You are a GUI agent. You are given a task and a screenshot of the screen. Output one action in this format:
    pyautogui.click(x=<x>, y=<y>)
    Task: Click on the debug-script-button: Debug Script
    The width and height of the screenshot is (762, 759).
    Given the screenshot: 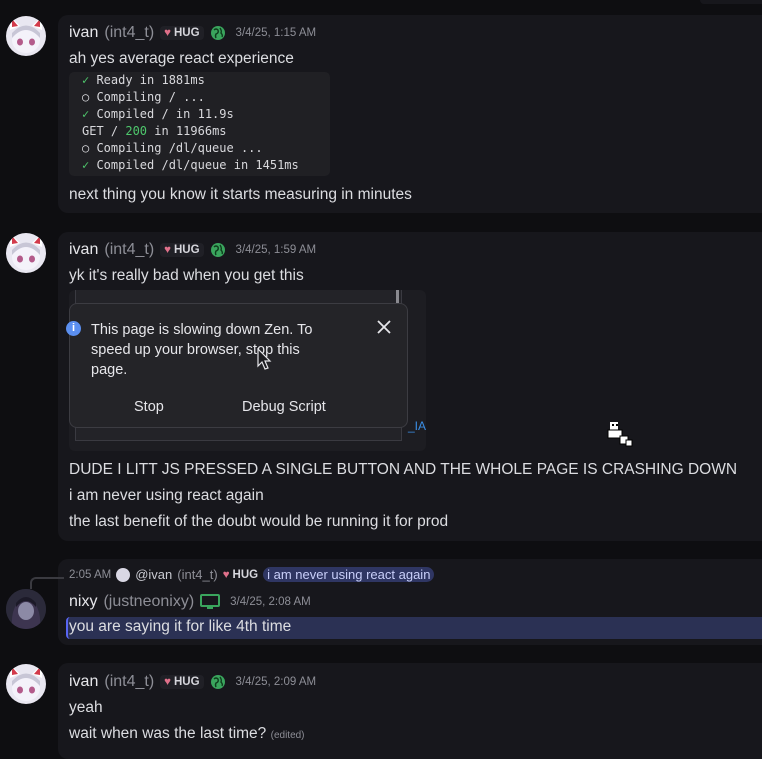 What is the action you would take?
    pyautogui.click(x=284, y=407)
    